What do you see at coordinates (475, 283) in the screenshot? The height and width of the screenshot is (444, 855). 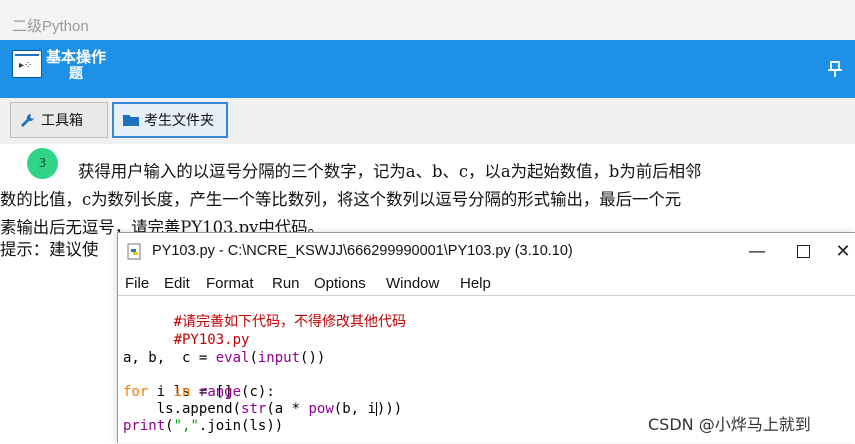 I see `menu-help: Help` at bounding box center [475, 283].